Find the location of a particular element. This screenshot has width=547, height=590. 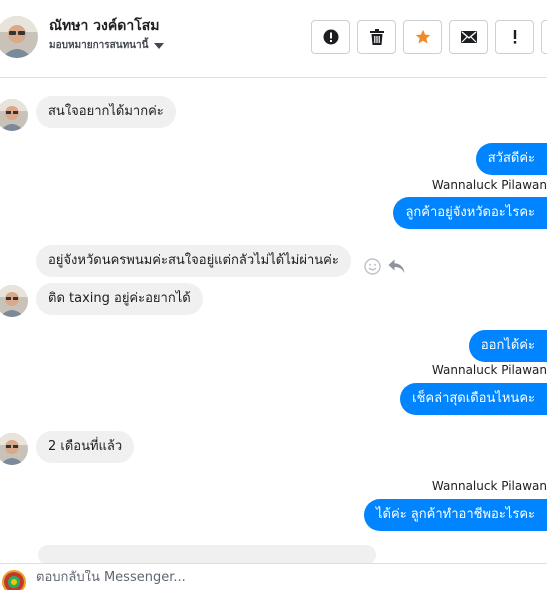

reply-button is located at coordinates (396, 266).